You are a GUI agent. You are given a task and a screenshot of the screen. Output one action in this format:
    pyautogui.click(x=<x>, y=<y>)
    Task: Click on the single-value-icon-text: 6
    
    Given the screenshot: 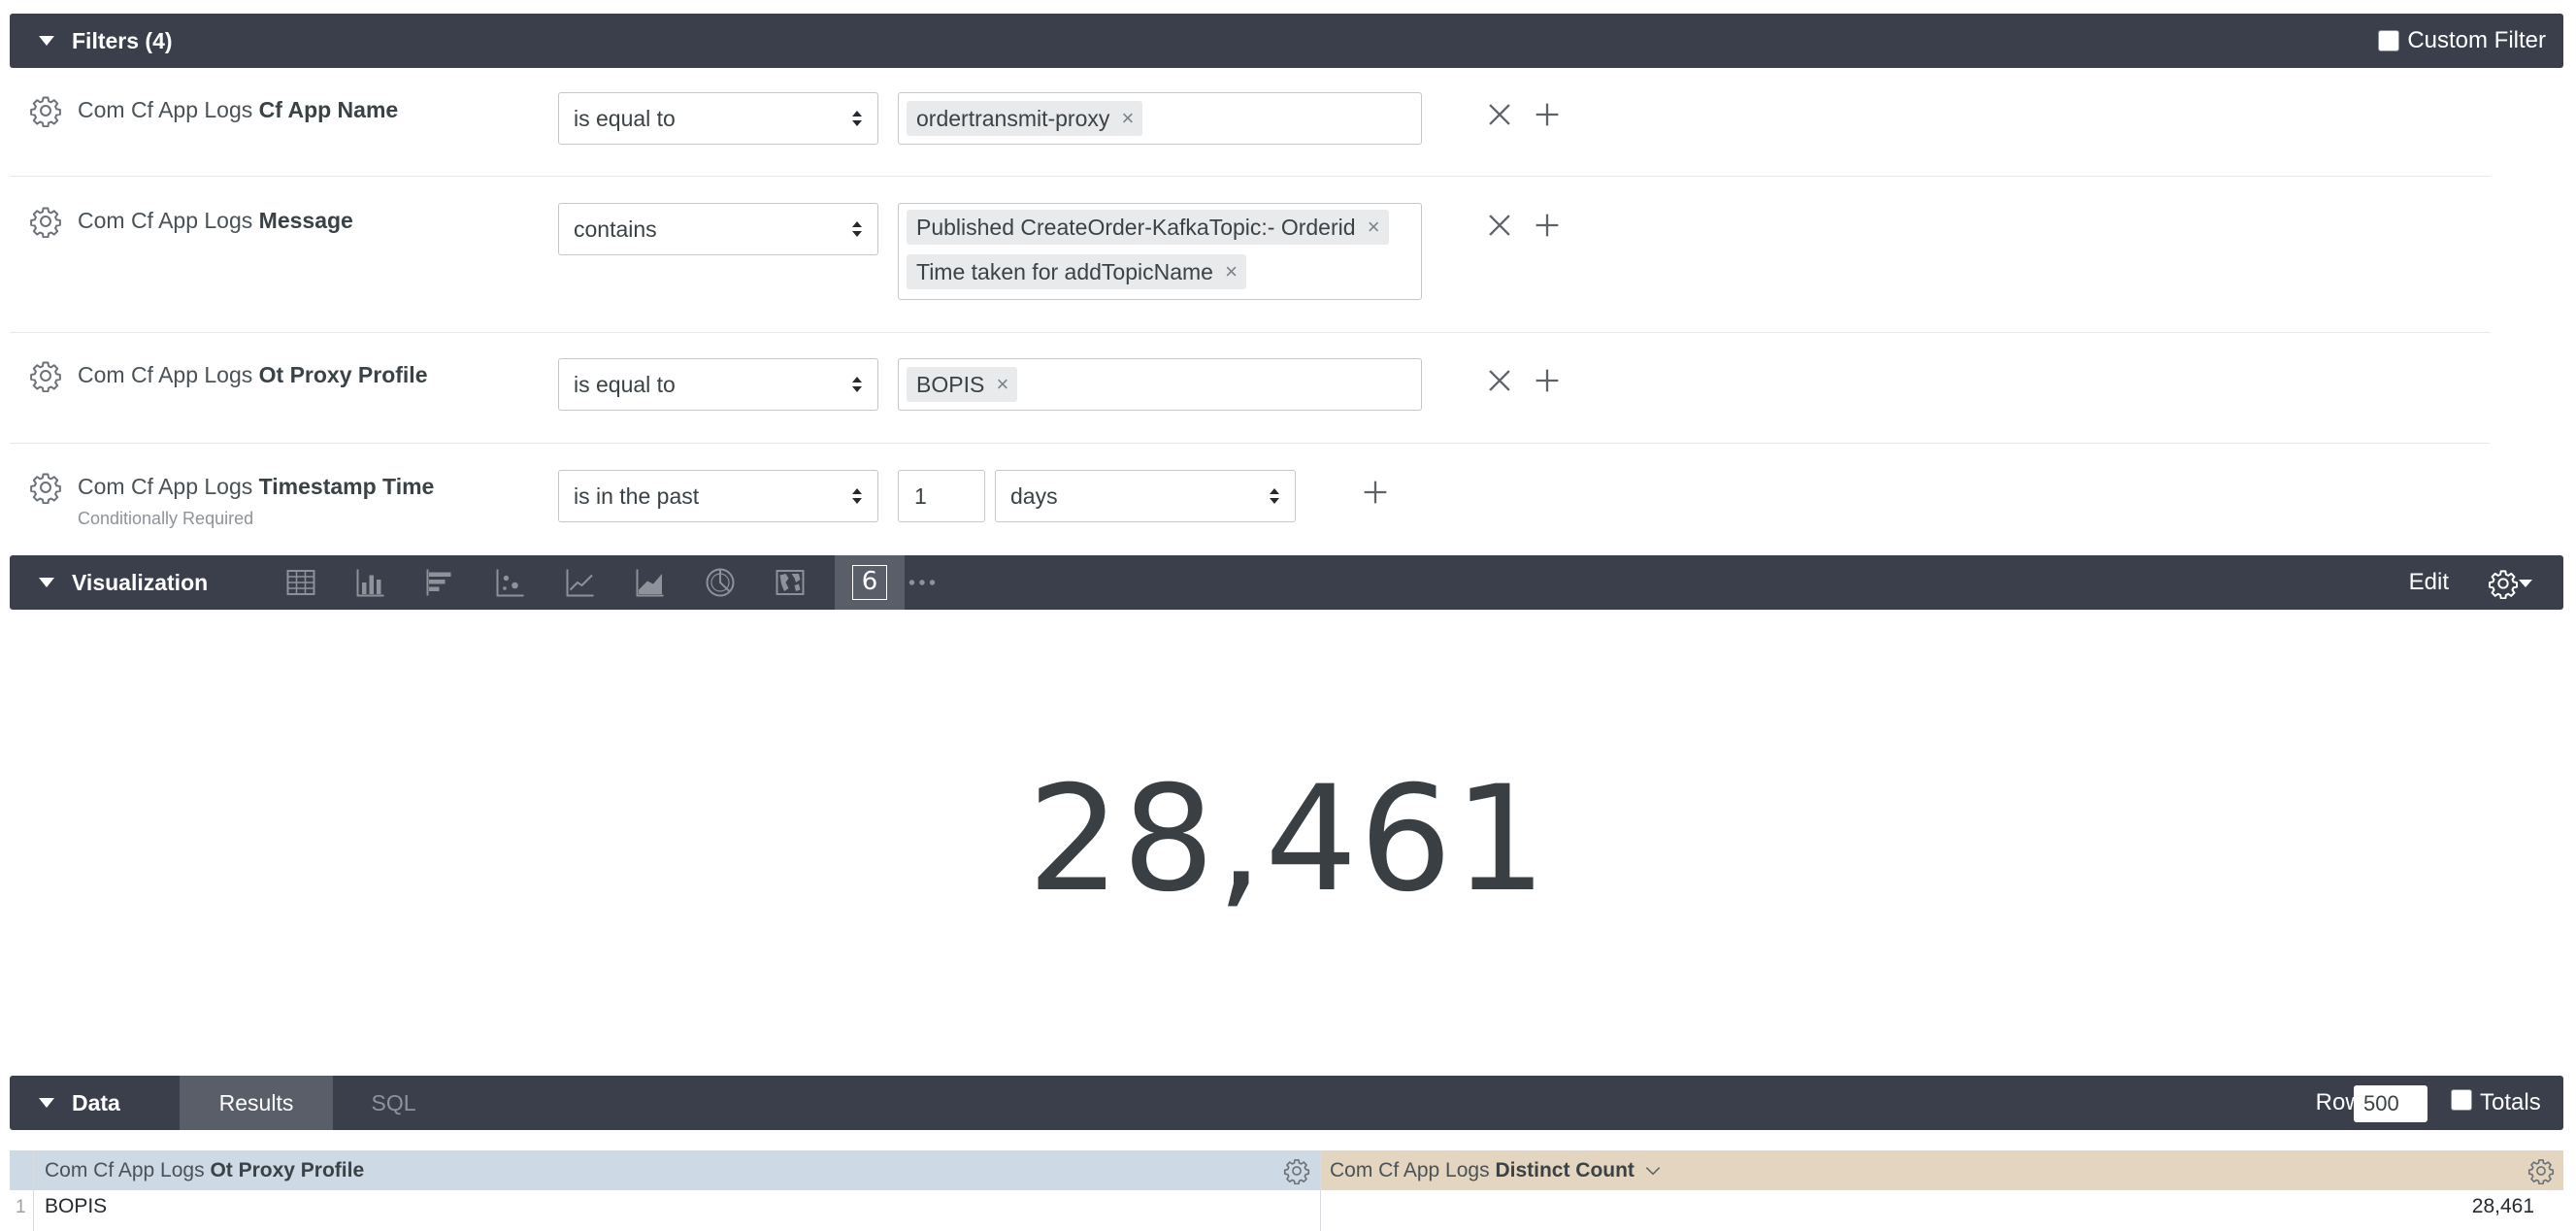 What is the action you would take?
    pyautogui.click(x=869, y=581)
    